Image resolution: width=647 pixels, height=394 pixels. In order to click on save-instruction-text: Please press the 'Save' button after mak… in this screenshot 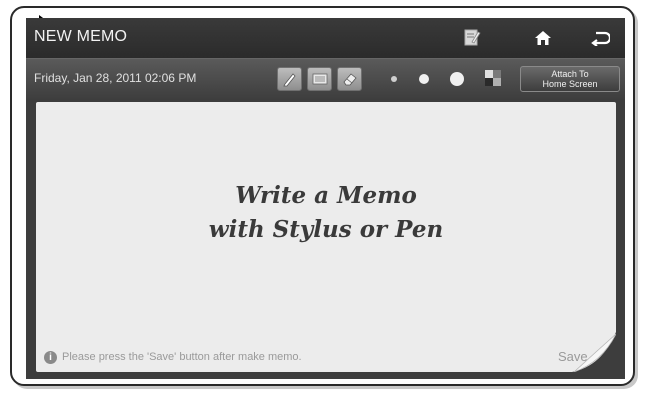, I will do `click(182, 357)`.